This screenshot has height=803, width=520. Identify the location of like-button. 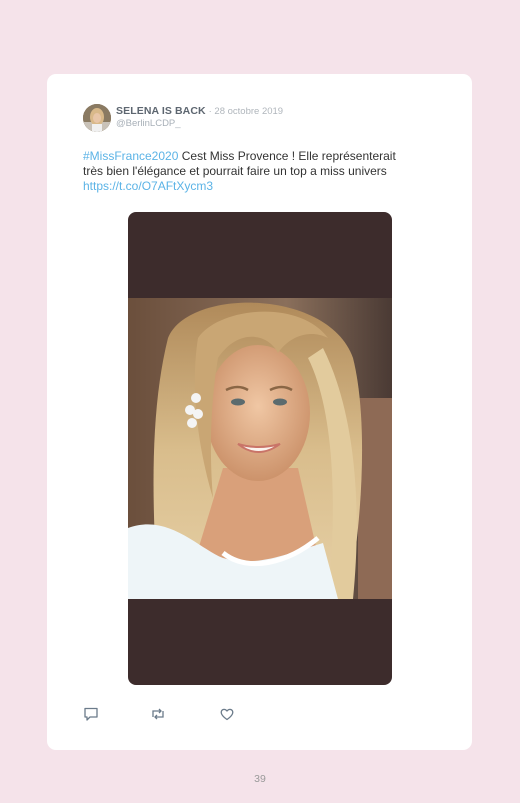
(227, 714).